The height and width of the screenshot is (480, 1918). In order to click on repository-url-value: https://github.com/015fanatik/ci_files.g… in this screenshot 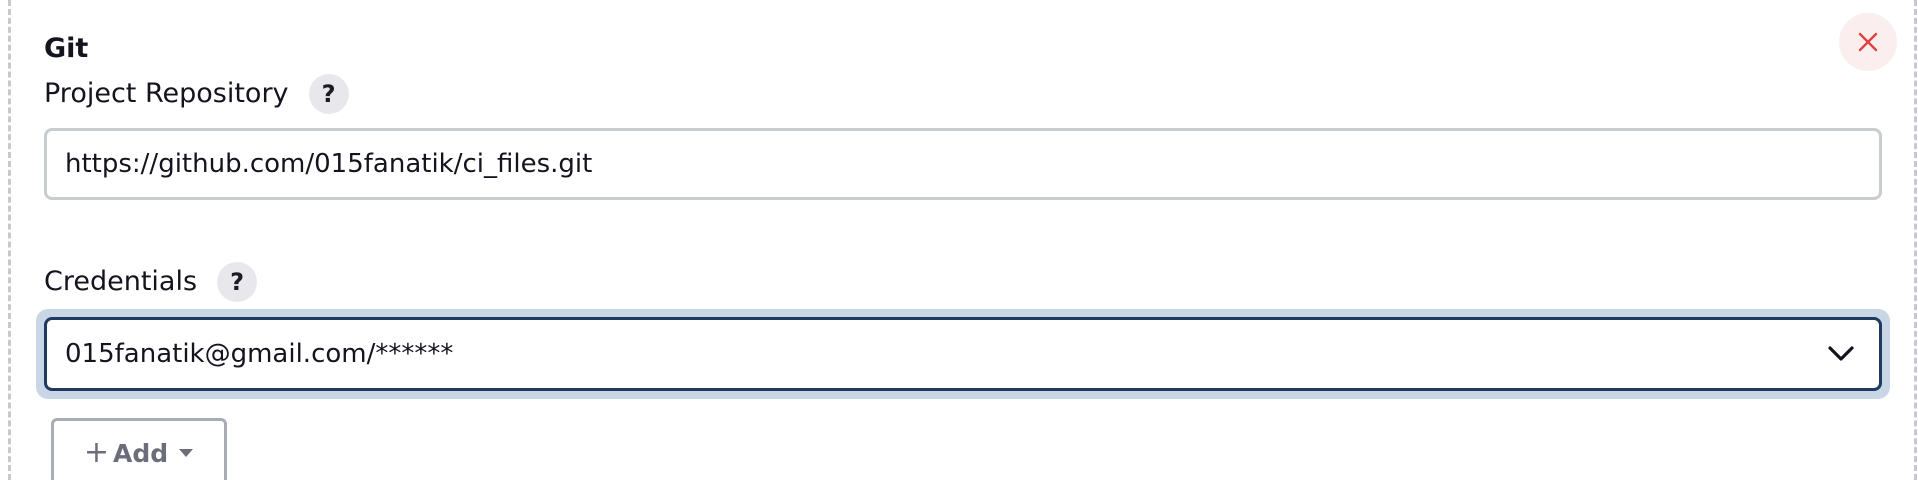, I will do `click(329, 164)`.